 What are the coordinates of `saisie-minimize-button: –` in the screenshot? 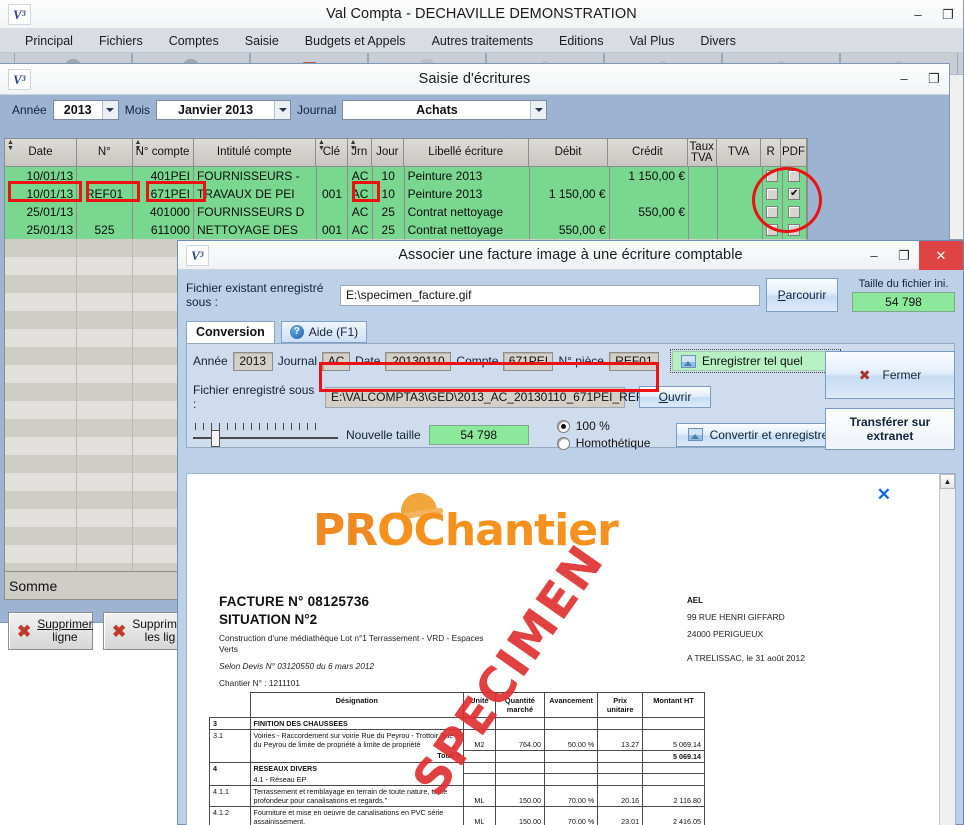 It's located at (904, 78).